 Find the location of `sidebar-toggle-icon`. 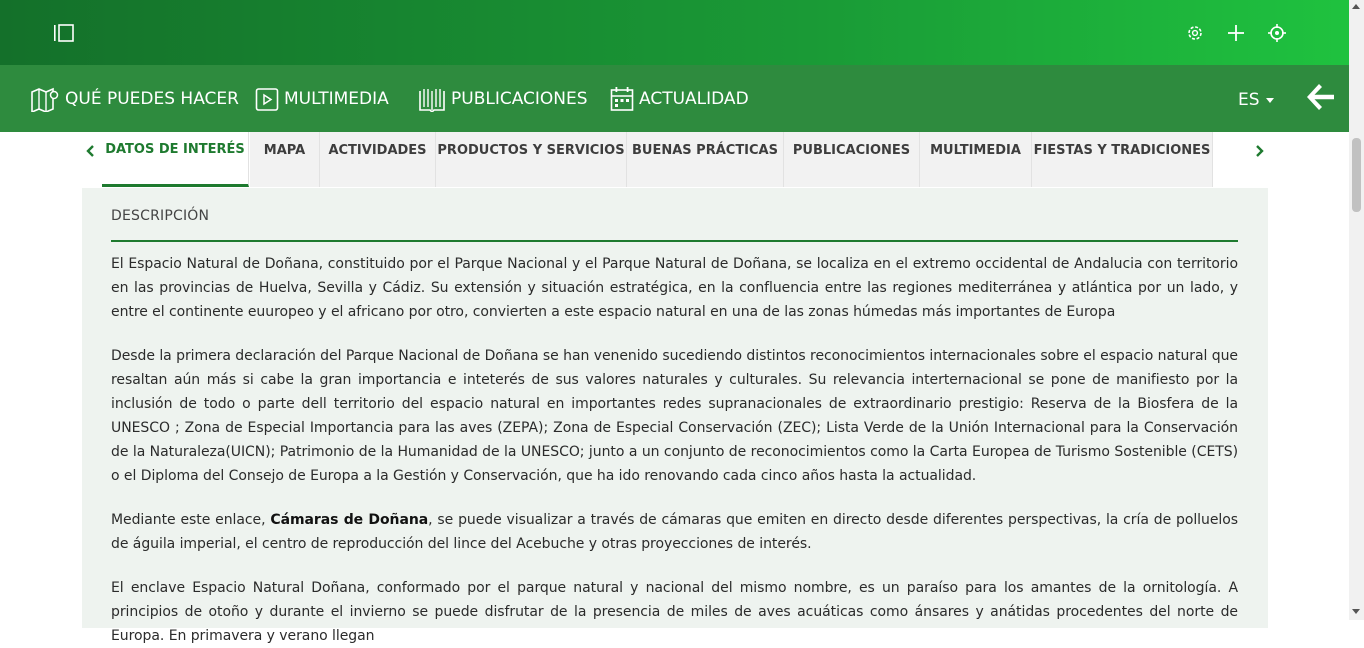

sidebar-toggle-icon is located at coordinates (64, 33).